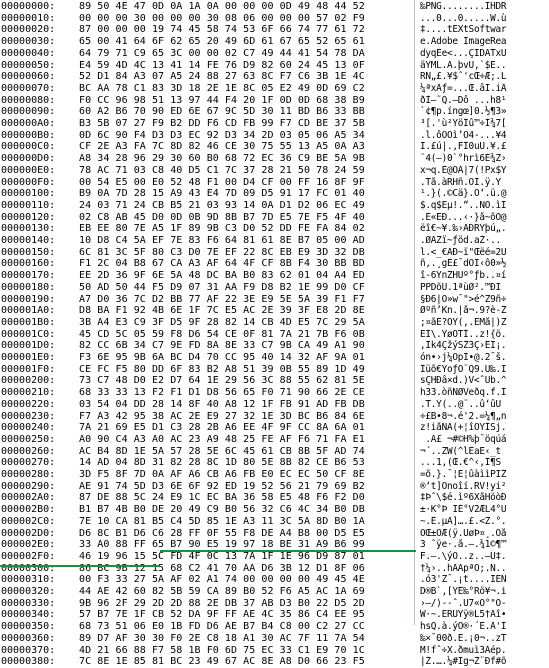 The image size is (549, 668). I want to click on ascii-text: ëî€~¥.‰›ÃÐRÝþú„., so click(484, 229).